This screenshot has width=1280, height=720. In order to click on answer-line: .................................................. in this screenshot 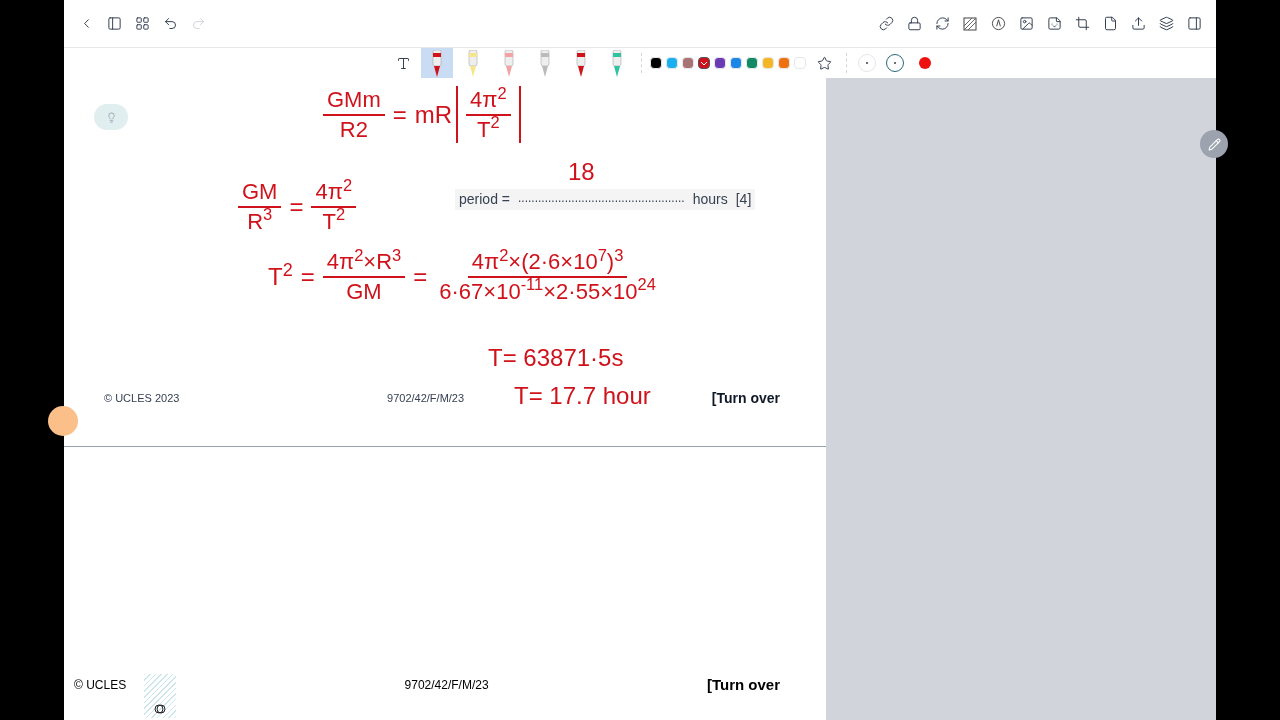, I will do `click(601, 198)`.